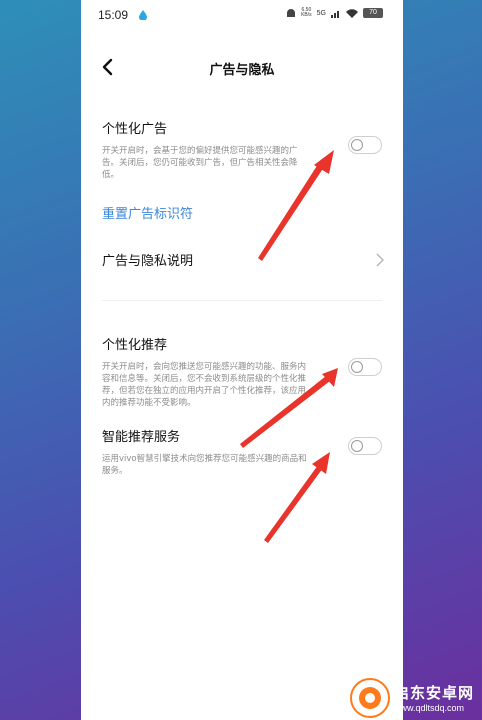 The height and width of the screenshot is (720, 482). I want to click on setting-title: 个性化推荐, so click(135, 345).